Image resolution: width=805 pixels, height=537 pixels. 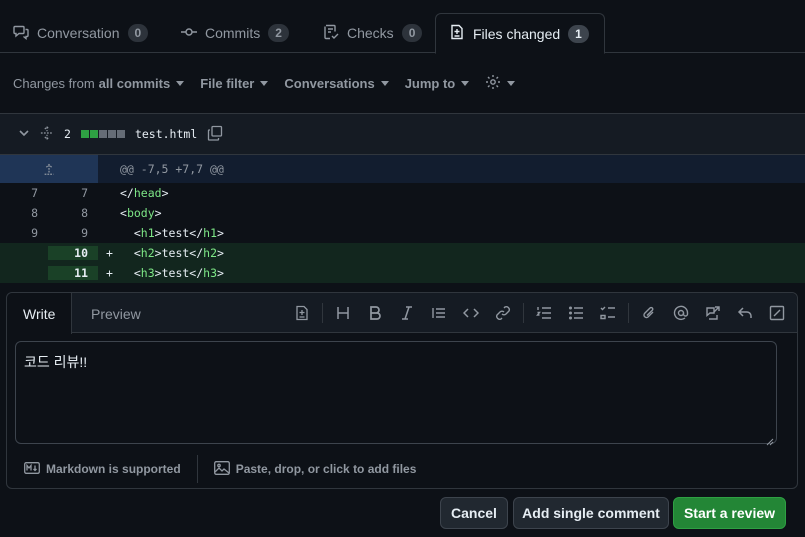 What do you see at coordinates (329, 83) in the screenshot?
I see `conversations-label: Conversations` at bounding box center [329, 83].